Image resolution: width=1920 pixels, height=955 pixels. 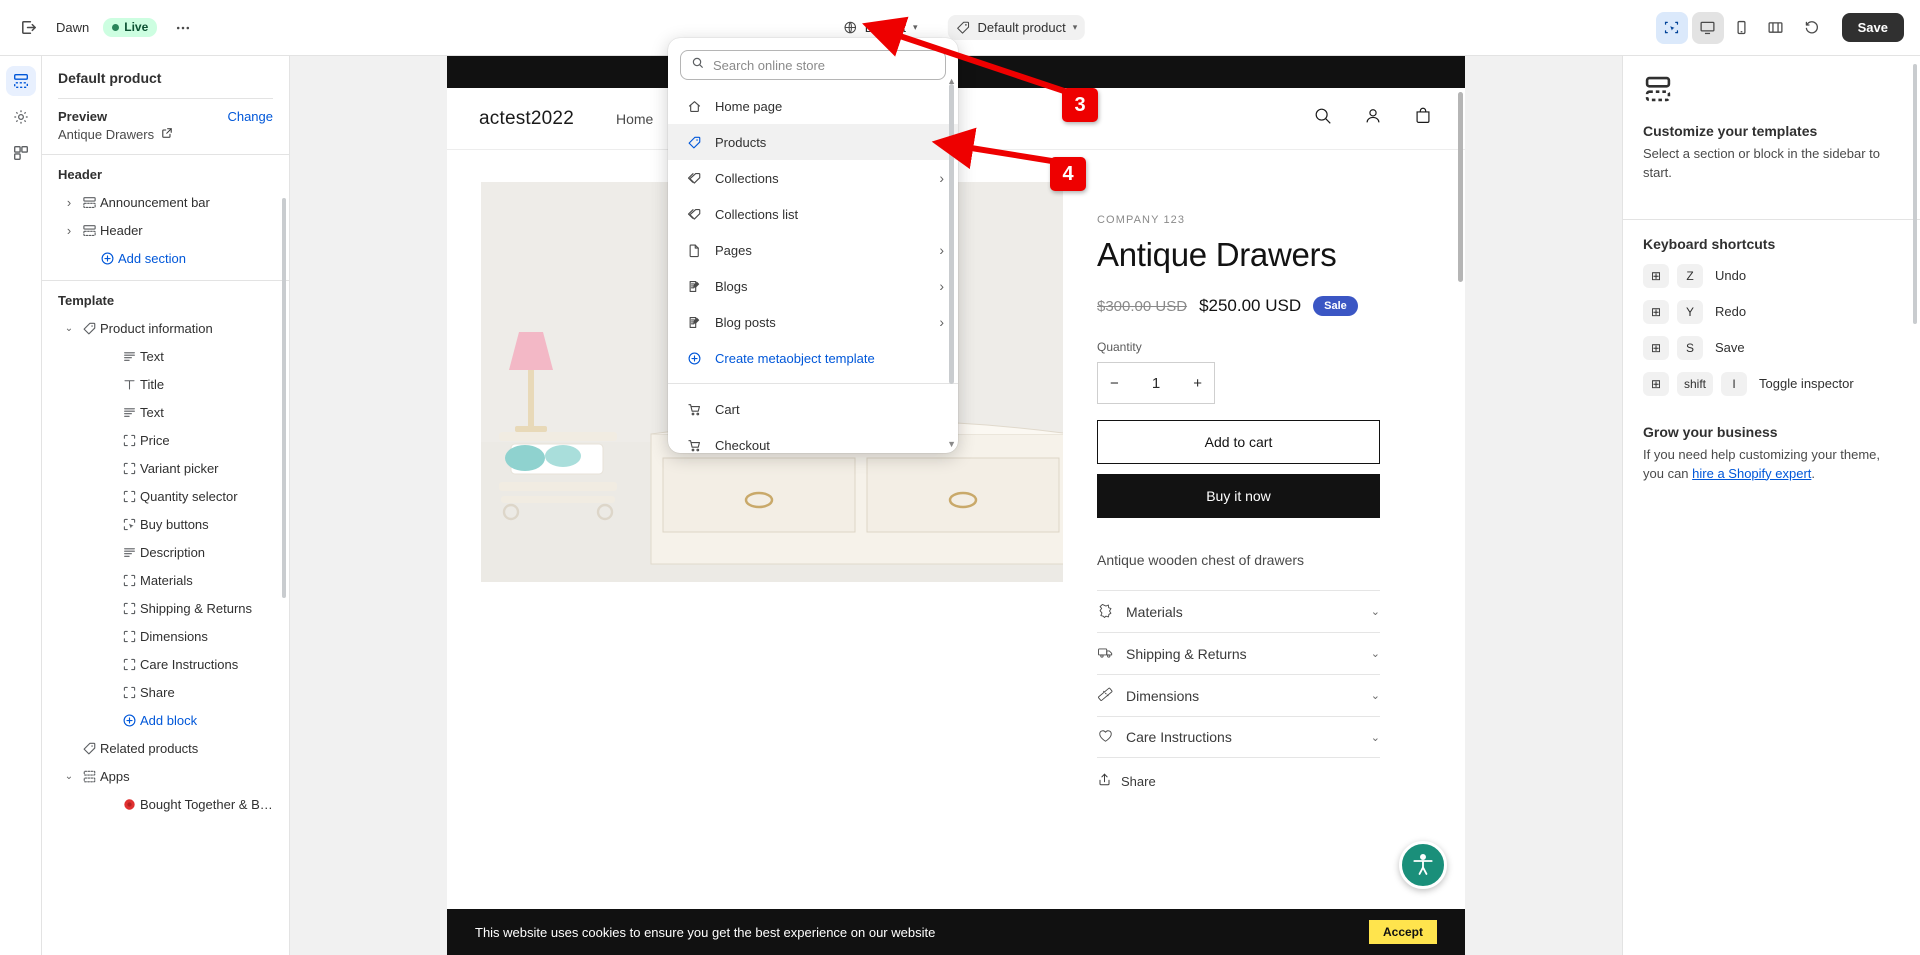 I want to click on apps-rail-icon, so click(x=21, y=153).